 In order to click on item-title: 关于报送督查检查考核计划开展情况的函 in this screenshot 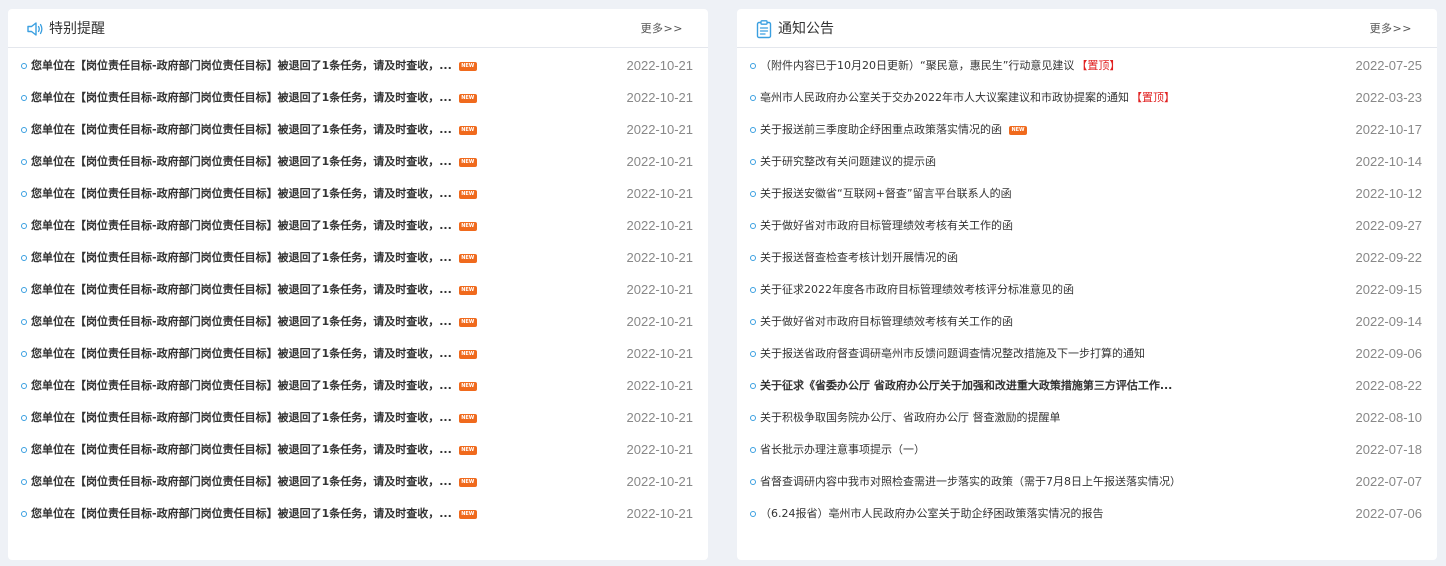, I will do `click(859, 258)`.